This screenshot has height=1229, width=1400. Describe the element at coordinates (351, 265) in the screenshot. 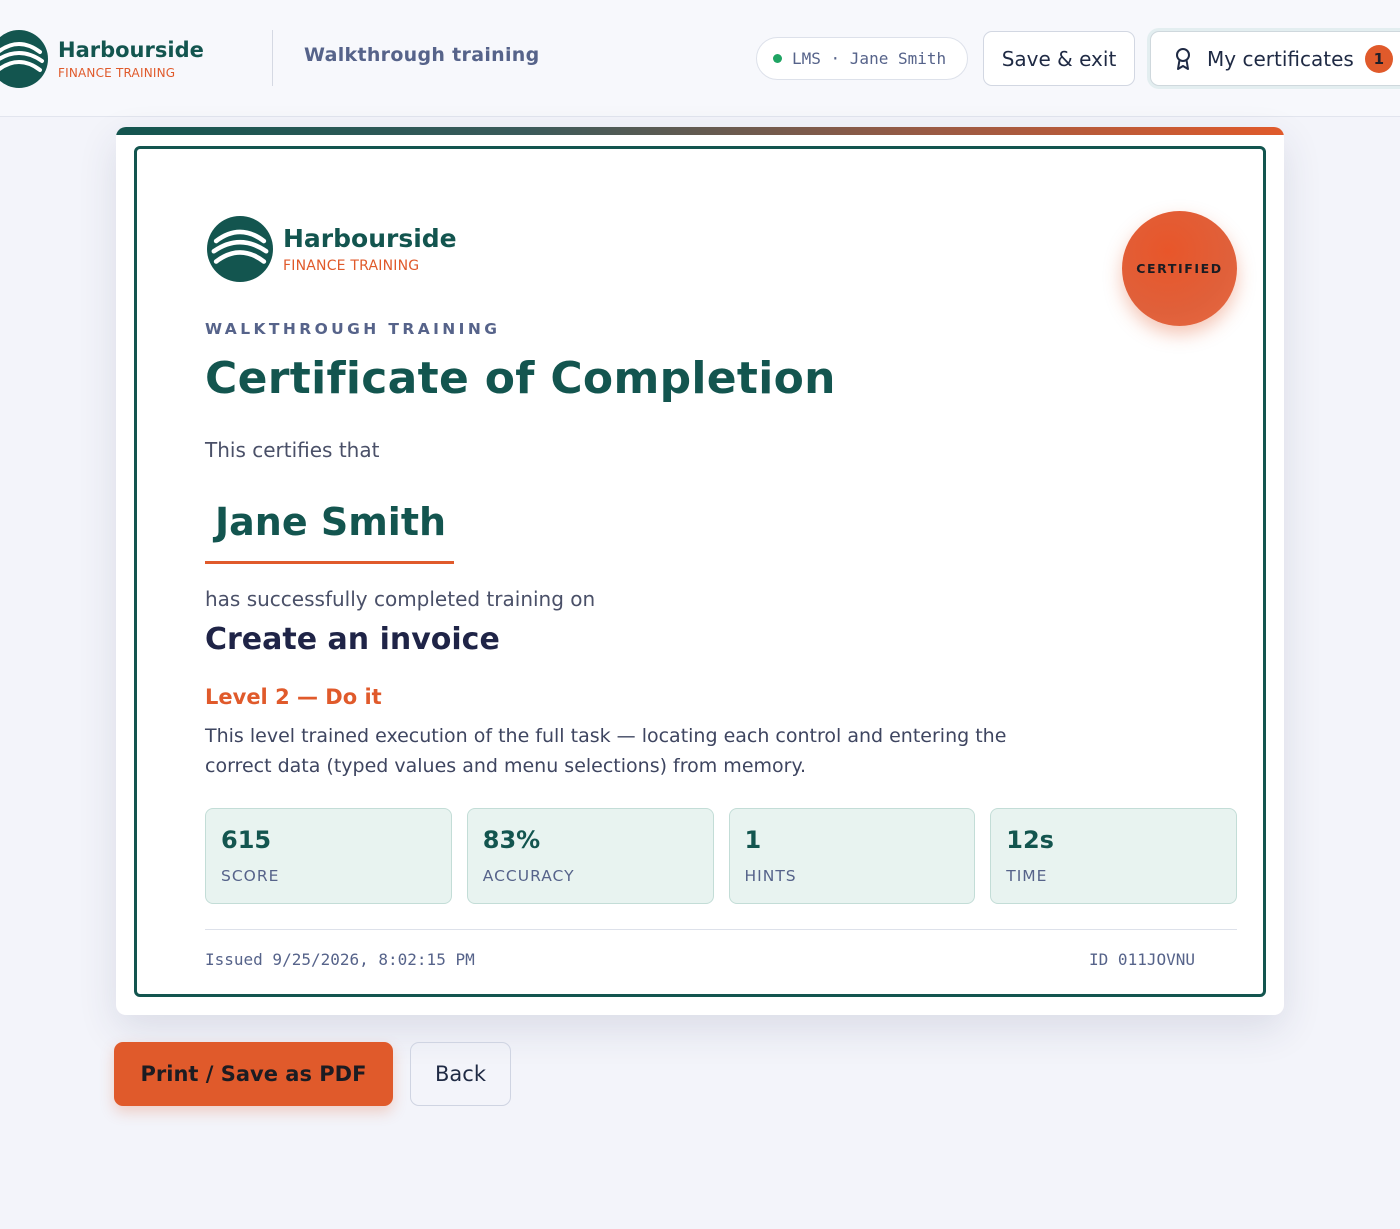

I see `certificate-brand-subtitle: FINANCE TRAINING` at that location.